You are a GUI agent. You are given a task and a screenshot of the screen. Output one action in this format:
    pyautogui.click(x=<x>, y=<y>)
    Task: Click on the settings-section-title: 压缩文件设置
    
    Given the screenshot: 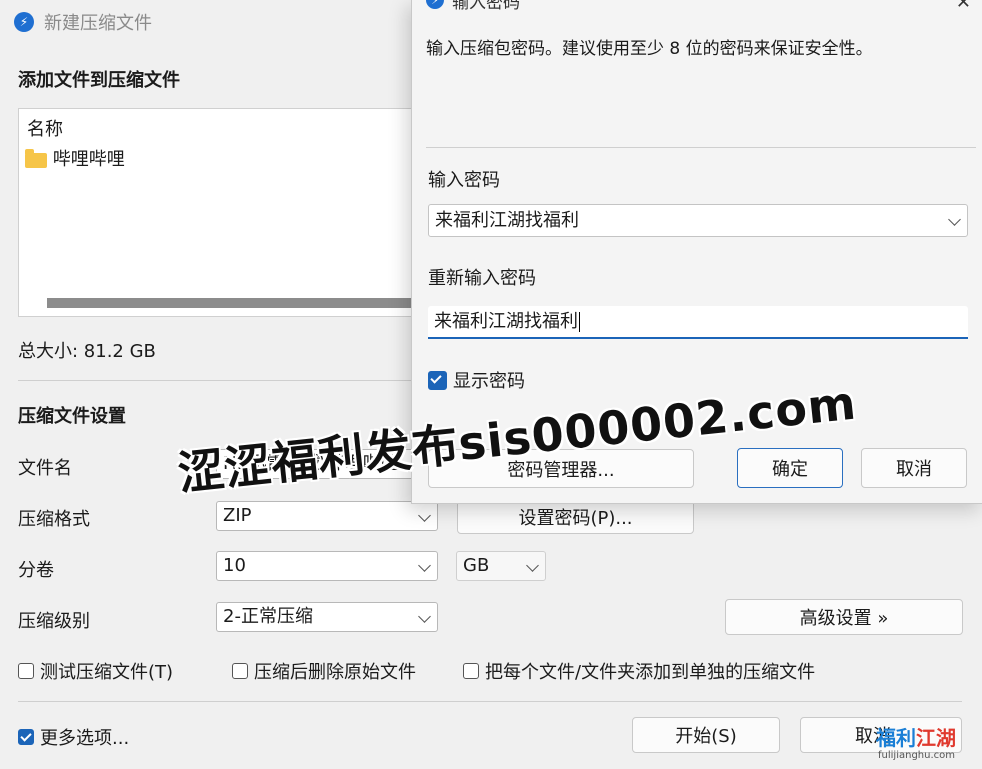 What is the action you would take?
    pyautogui.click(x=72, y=416)
    